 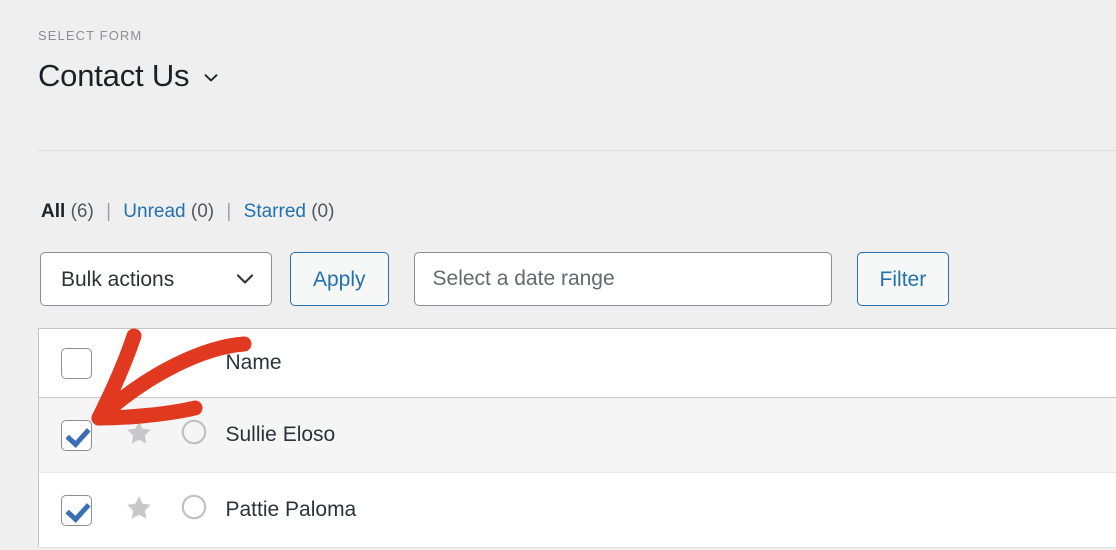 What do you see at coordinates (82, 211) in the screenshot?
I see `status-link-all-count: (6)` at bounding box center [82, 211].